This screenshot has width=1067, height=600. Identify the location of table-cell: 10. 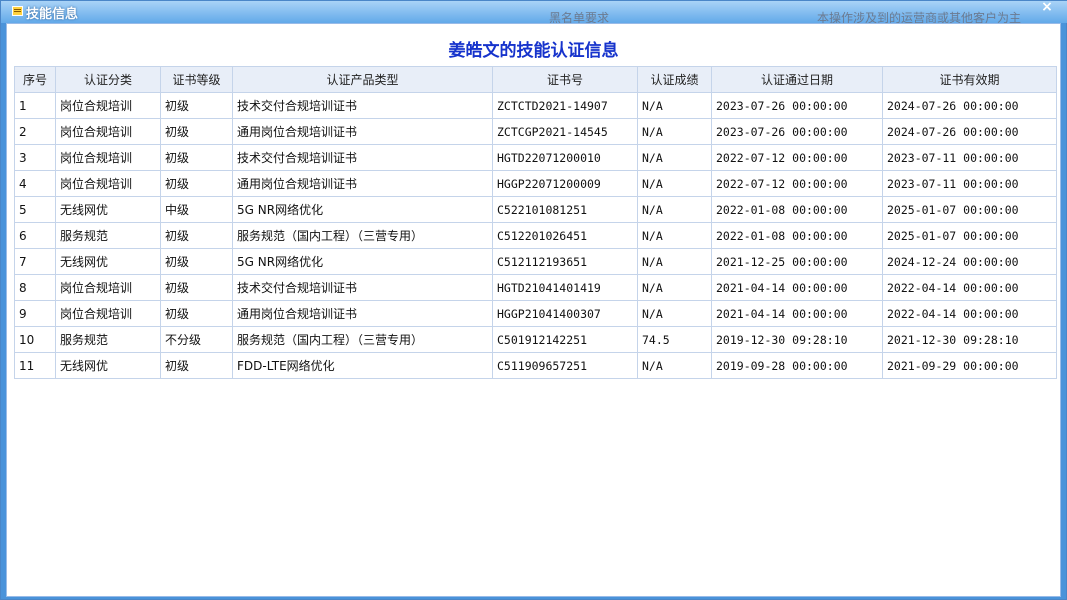
(35, 339).